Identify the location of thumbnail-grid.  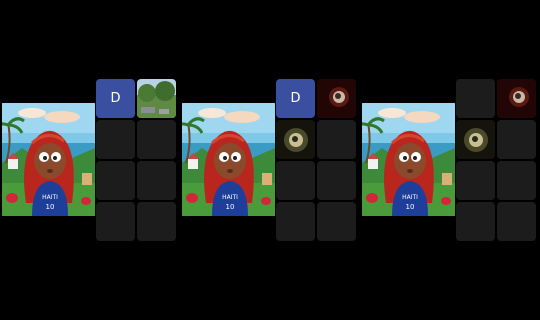
(497, 160).